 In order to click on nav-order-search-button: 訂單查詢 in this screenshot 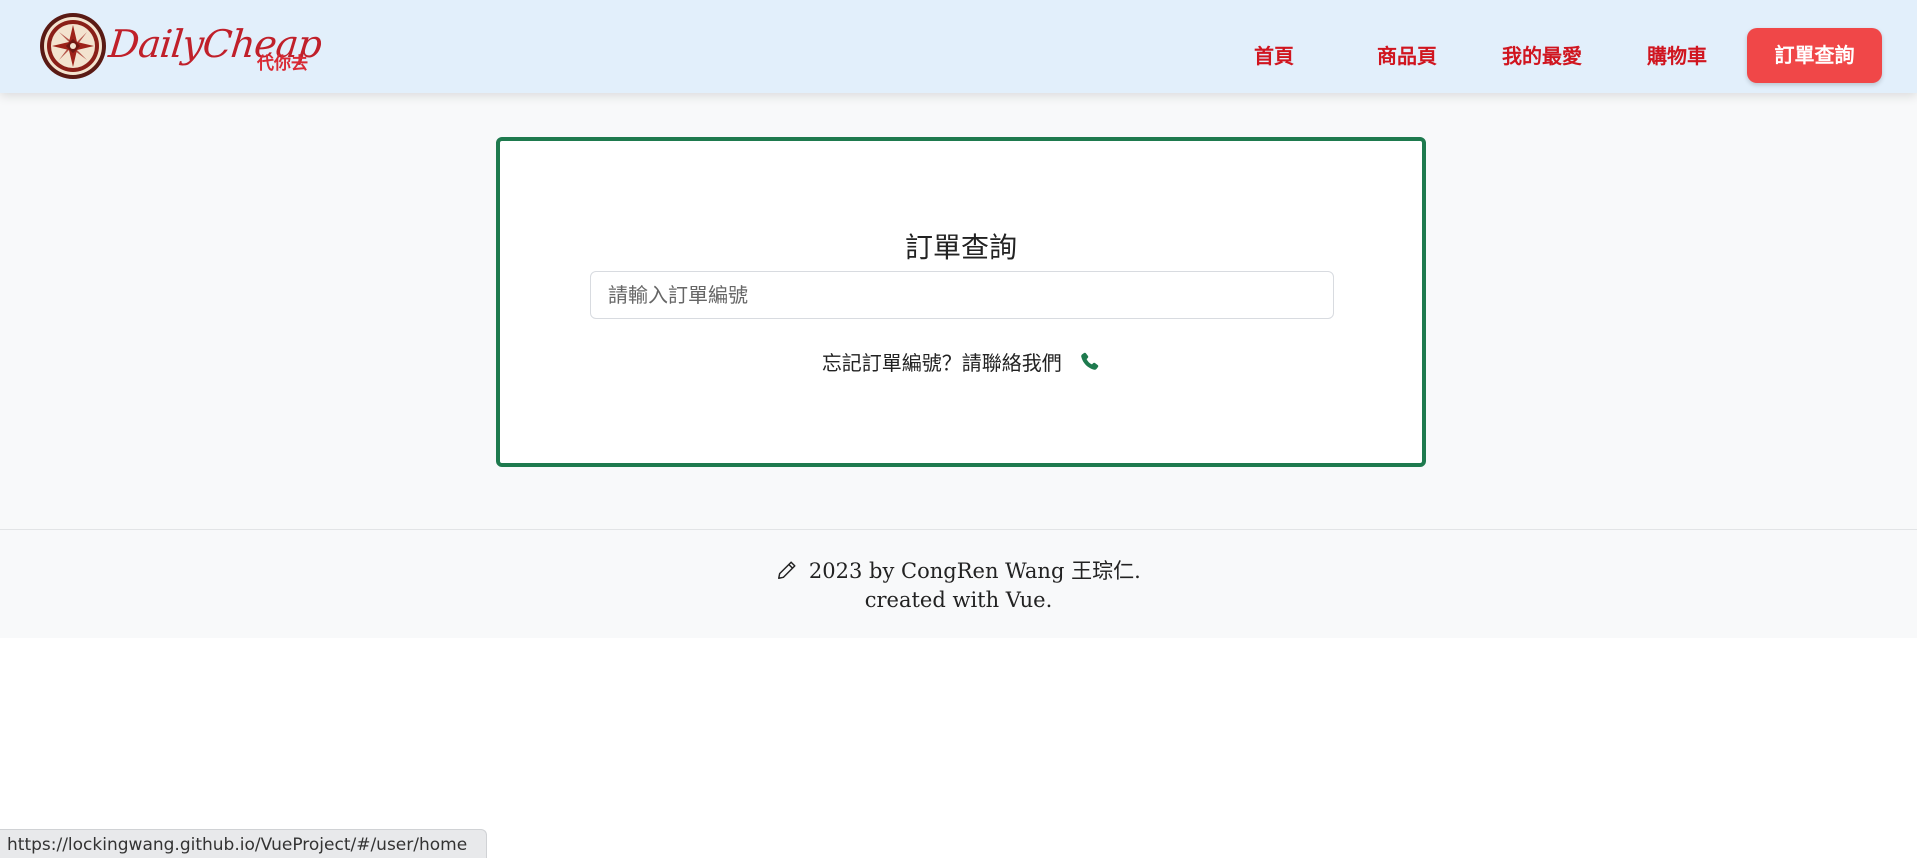, I will do `click(1814, 55)`.